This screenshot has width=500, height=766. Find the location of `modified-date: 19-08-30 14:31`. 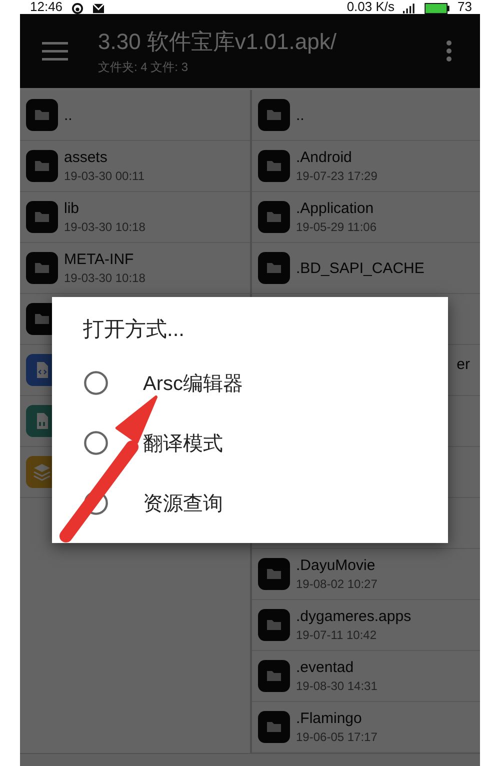

modified-date: 19-08-30 14:31 is located at coordinates (337, 686).